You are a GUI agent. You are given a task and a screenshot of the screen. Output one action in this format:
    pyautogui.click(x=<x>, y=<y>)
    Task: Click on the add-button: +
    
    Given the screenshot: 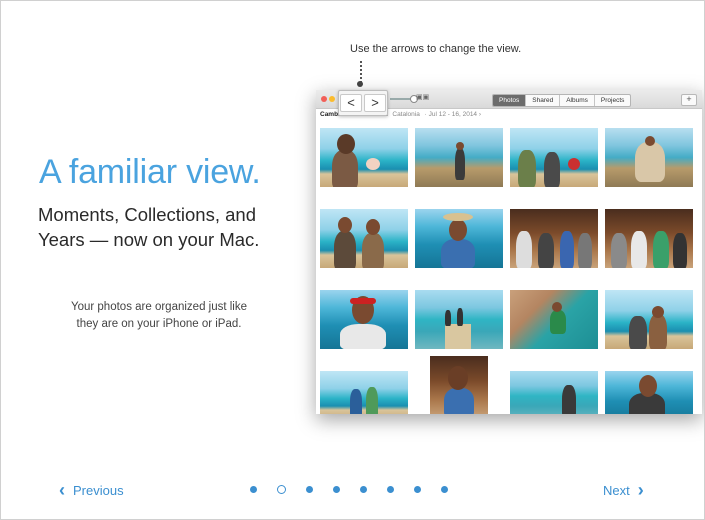 What is the action you would take?
    pyautogui.click(x=689, y=100)
    